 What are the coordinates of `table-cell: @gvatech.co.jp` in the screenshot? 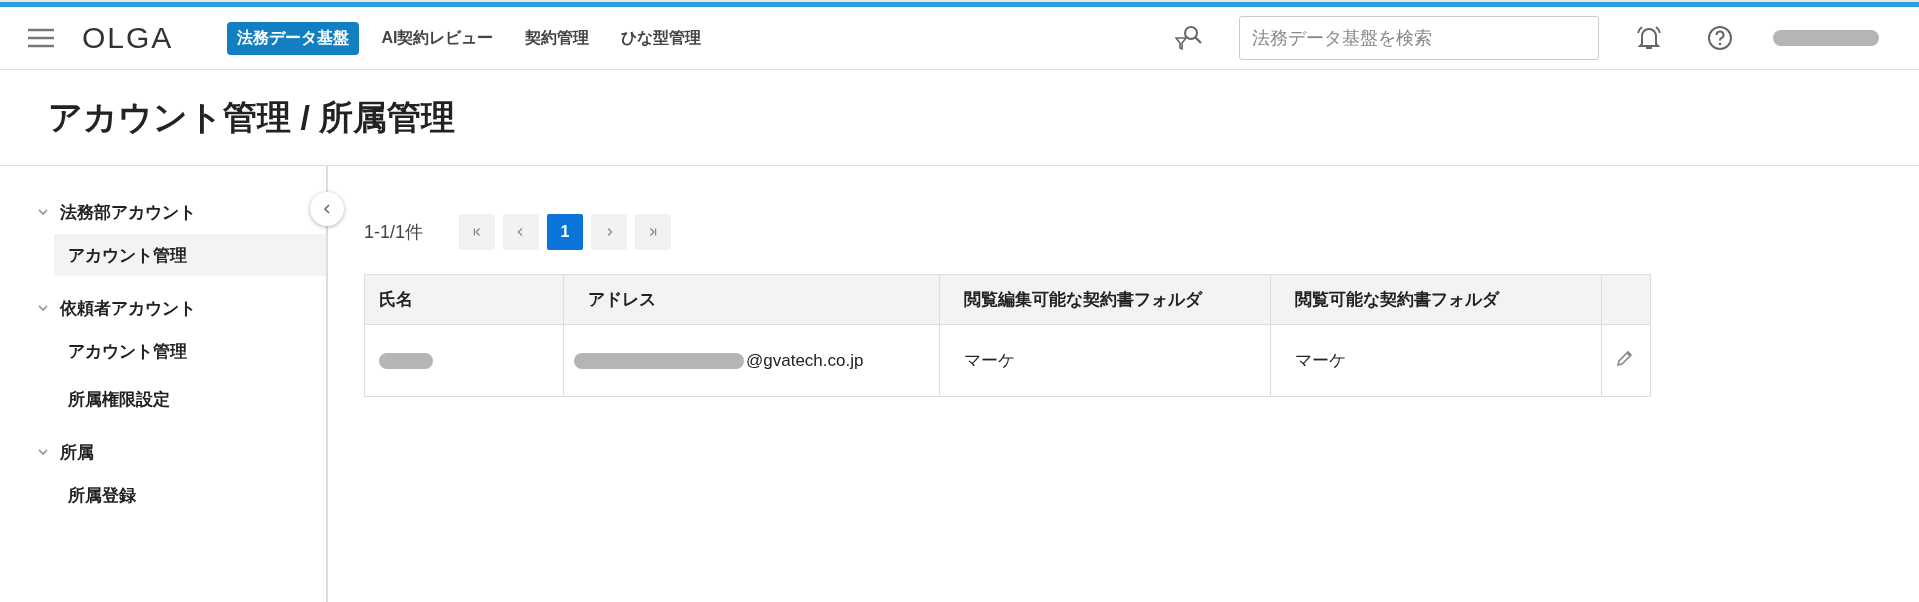 It's located at (805, 360).